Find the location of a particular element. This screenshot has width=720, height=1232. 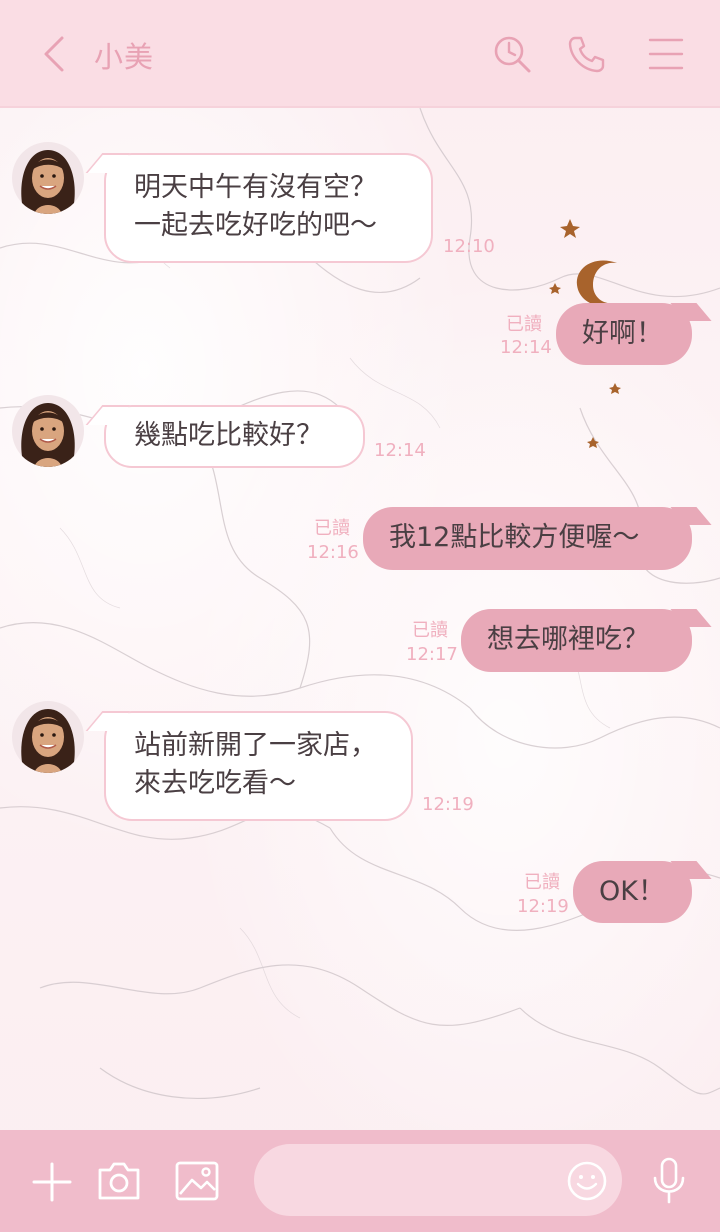

outgoing-message-bubble: OK！ is located at coordinates (632, 892).